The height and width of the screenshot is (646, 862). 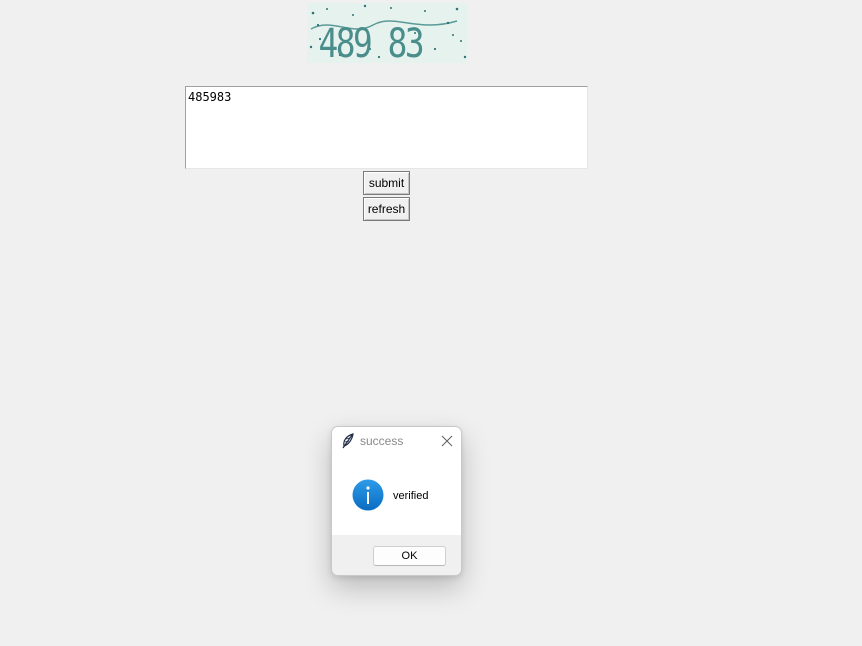 I want to click on dialog-title: success, so click(x=382, y=441).